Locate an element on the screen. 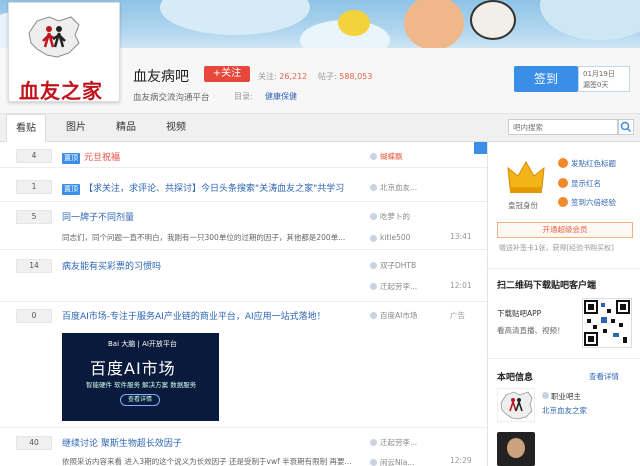 The height and width of the screenshot is (466, 640). followers-stat: 关注: 26,212 is located at coordinates (282, 76).